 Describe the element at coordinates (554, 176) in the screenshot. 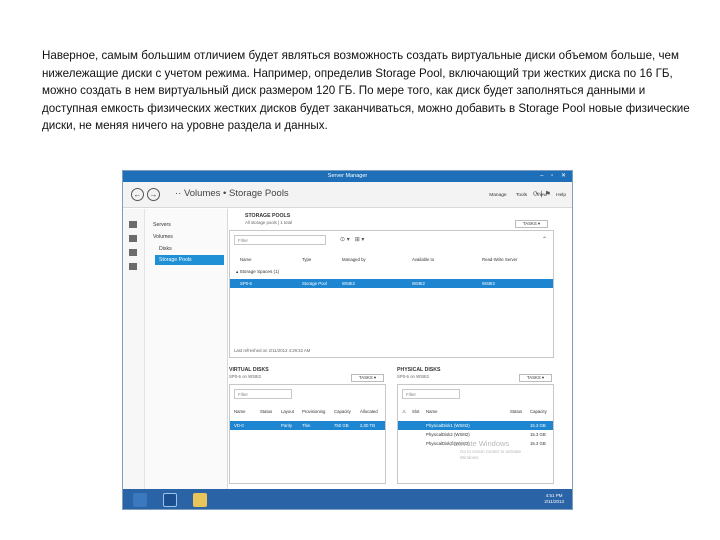

I see `window-controls: – ▫ ✕` at that location.